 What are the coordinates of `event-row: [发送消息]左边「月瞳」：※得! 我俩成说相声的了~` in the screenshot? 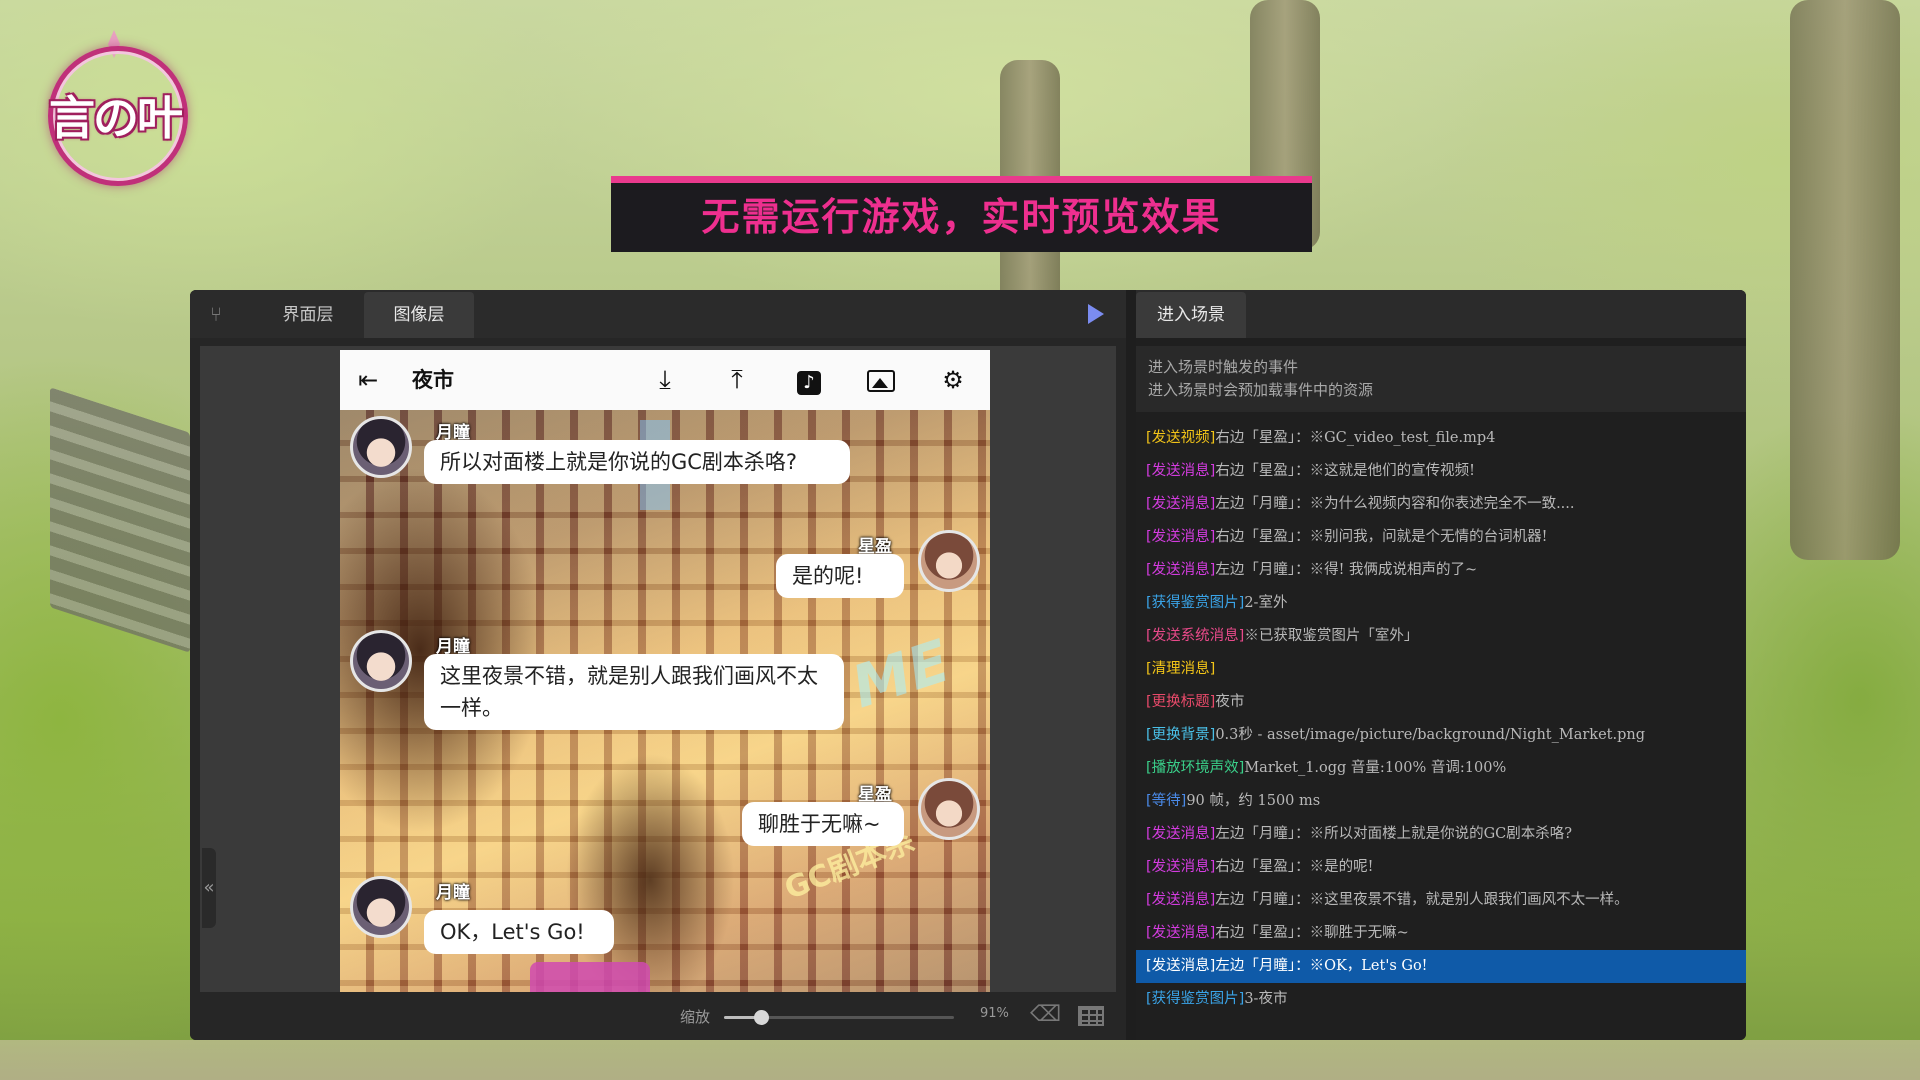 It's located at (1441, 570).